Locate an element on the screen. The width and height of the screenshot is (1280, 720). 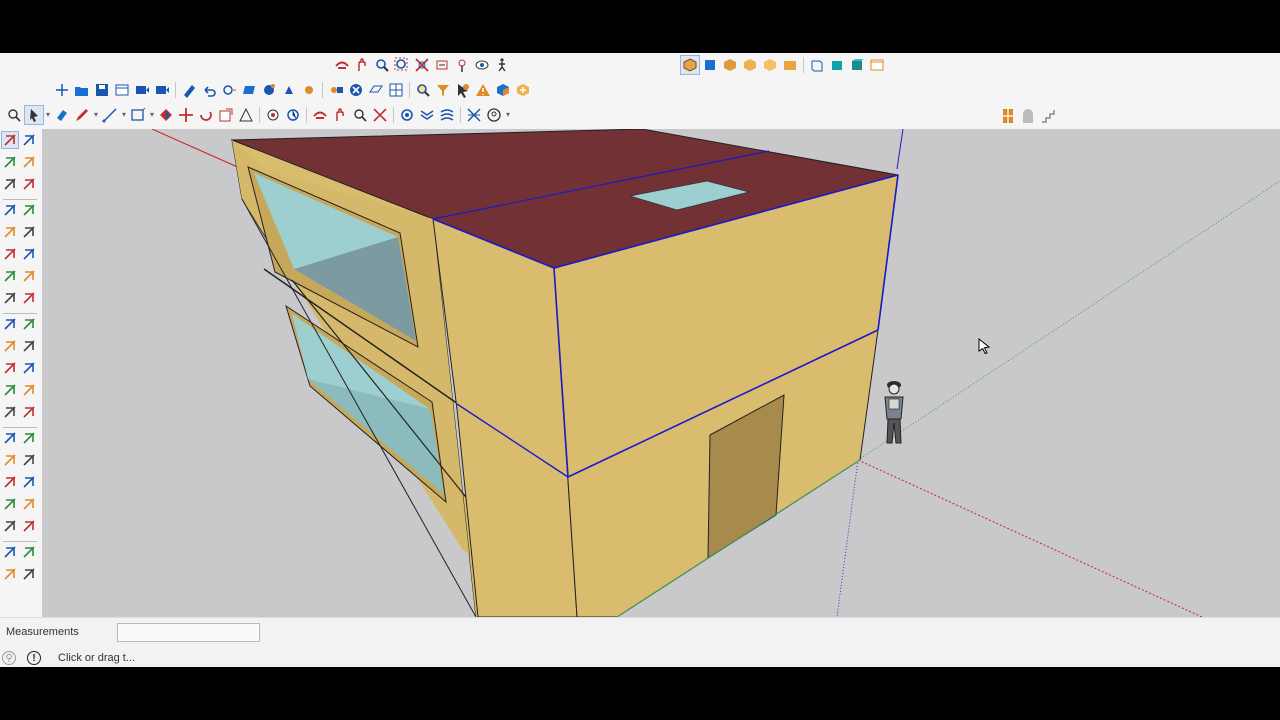
erase-icon is located at coordinates (189, 90).